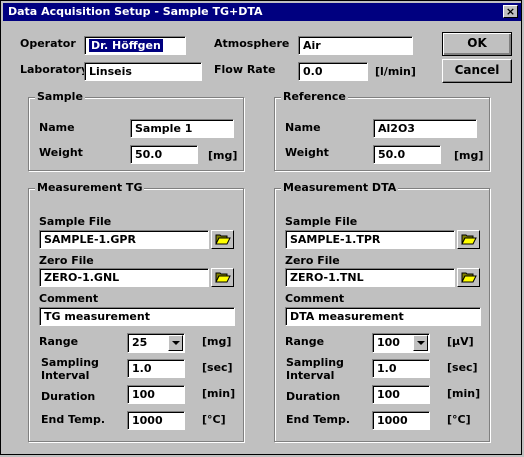  I want to click on close-icon: ×, so click(510, 11).